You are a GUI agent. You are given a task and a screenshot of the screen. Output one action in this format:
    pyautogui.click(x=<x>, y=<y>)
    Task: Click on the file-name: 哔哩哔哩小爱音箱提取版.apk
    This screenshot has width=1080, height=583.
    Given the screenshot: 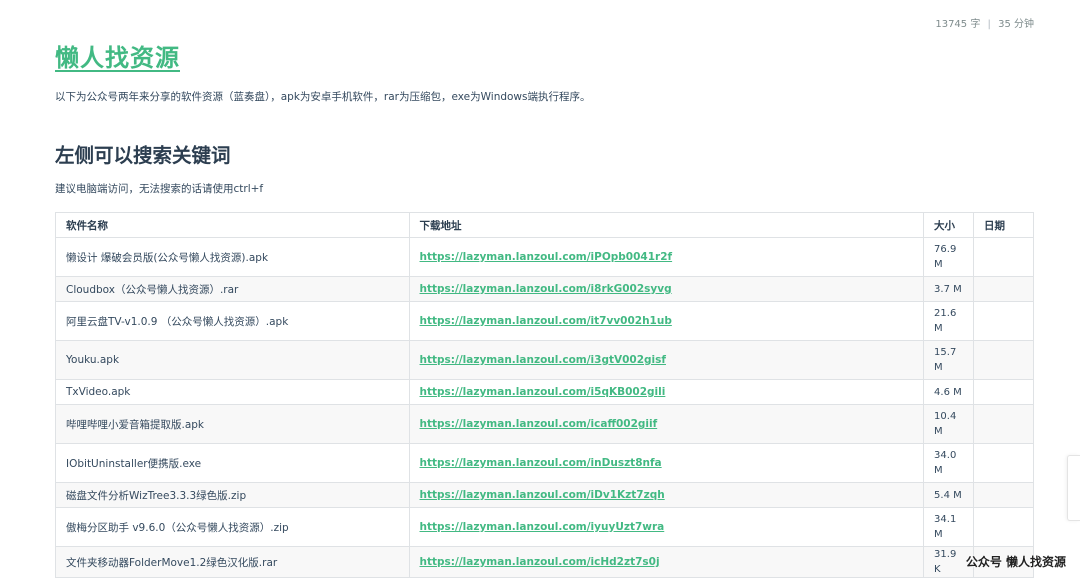 What is the action you would take?
    pyautogui.click(x=232, y=424)
    